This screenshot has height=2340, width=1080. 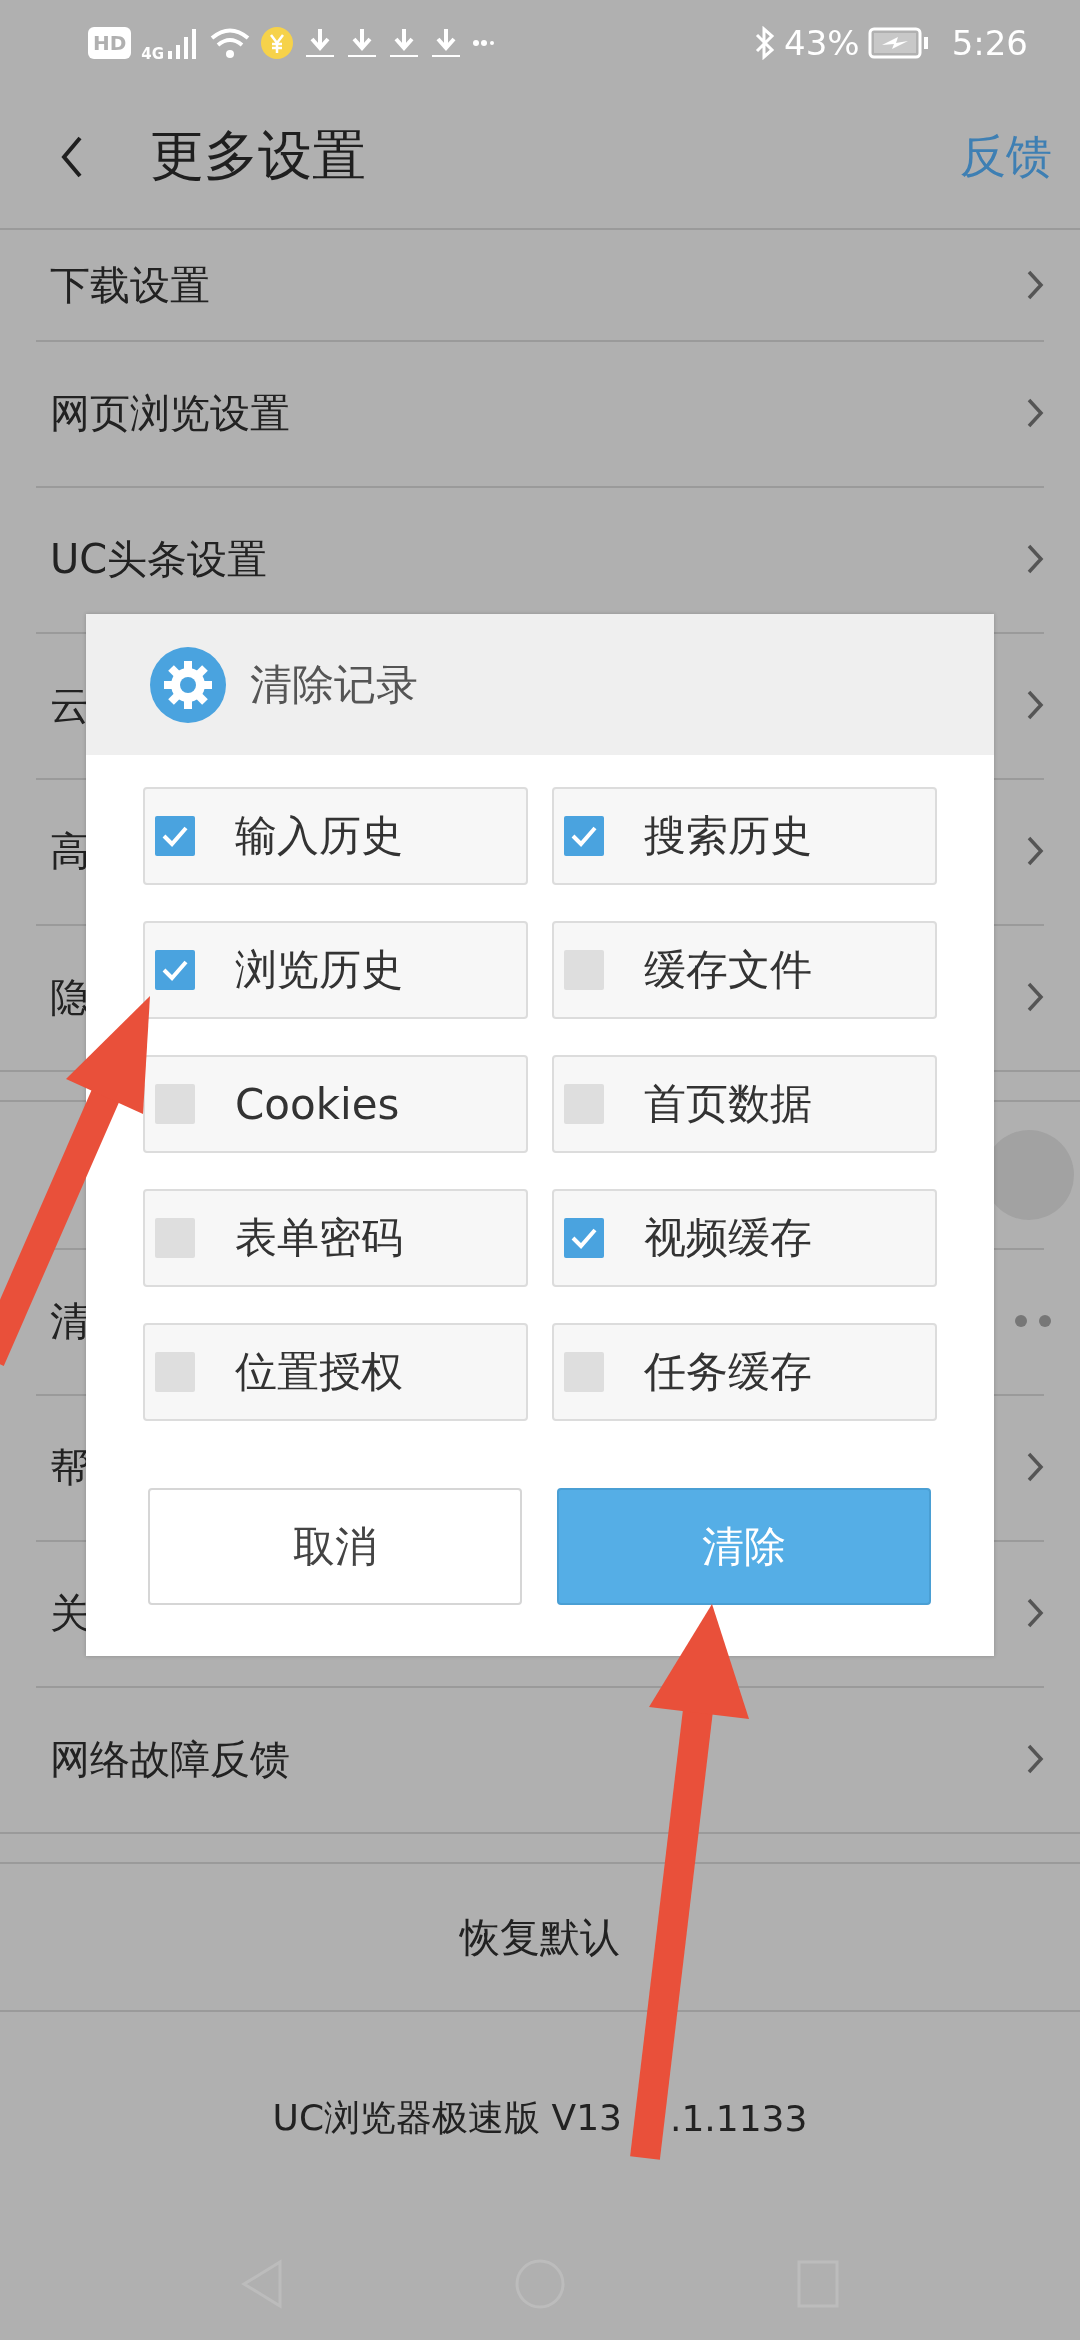 What do you see at coordinates (153, 53) in the screenshot?
I see `network-type: 4G` at bounding box center [153, 53].